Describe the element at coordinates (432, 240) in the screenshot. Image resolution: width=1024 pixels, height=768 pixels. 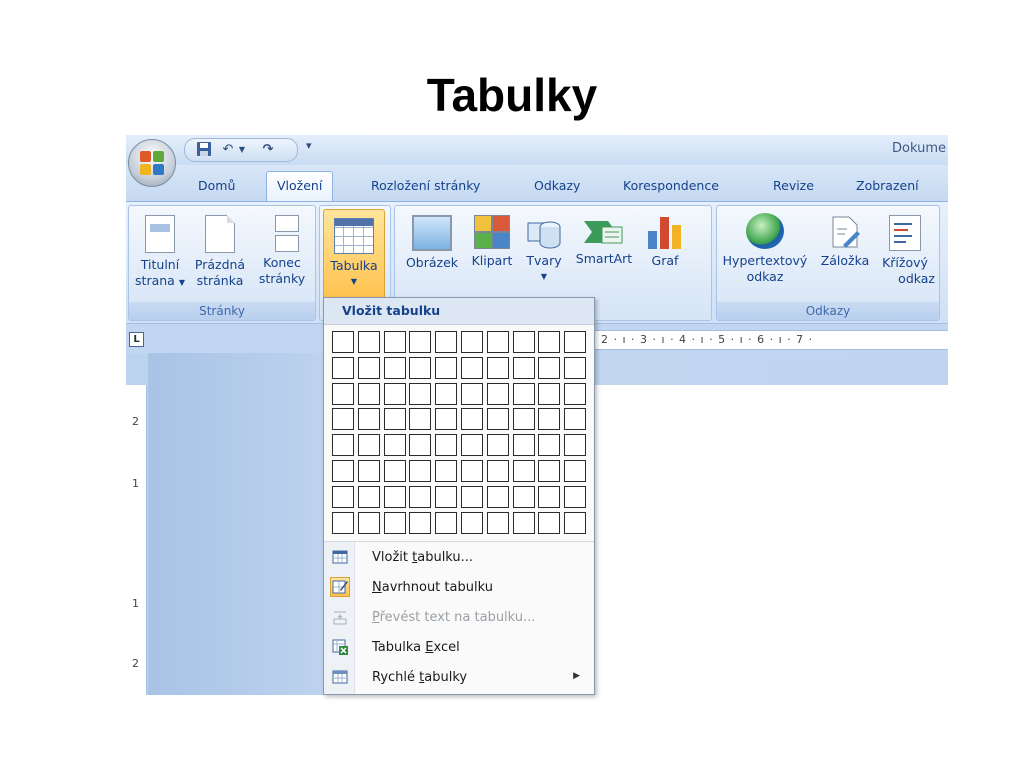
I see `picture-button: Obrázek` at that location.